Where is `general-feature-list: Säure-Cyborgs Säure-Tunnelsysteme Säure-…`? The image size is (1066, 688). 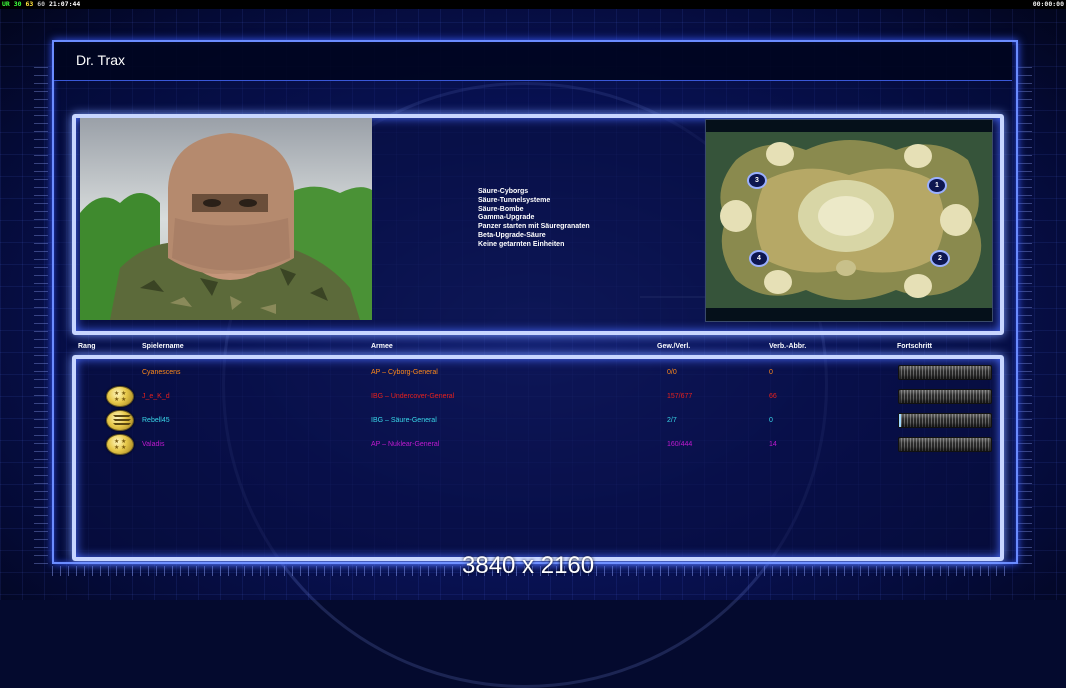
general-feature-list: Säure-Cyborgs Säure-Tunnelsysteme Säure-… is located at coordinates (534, 219).